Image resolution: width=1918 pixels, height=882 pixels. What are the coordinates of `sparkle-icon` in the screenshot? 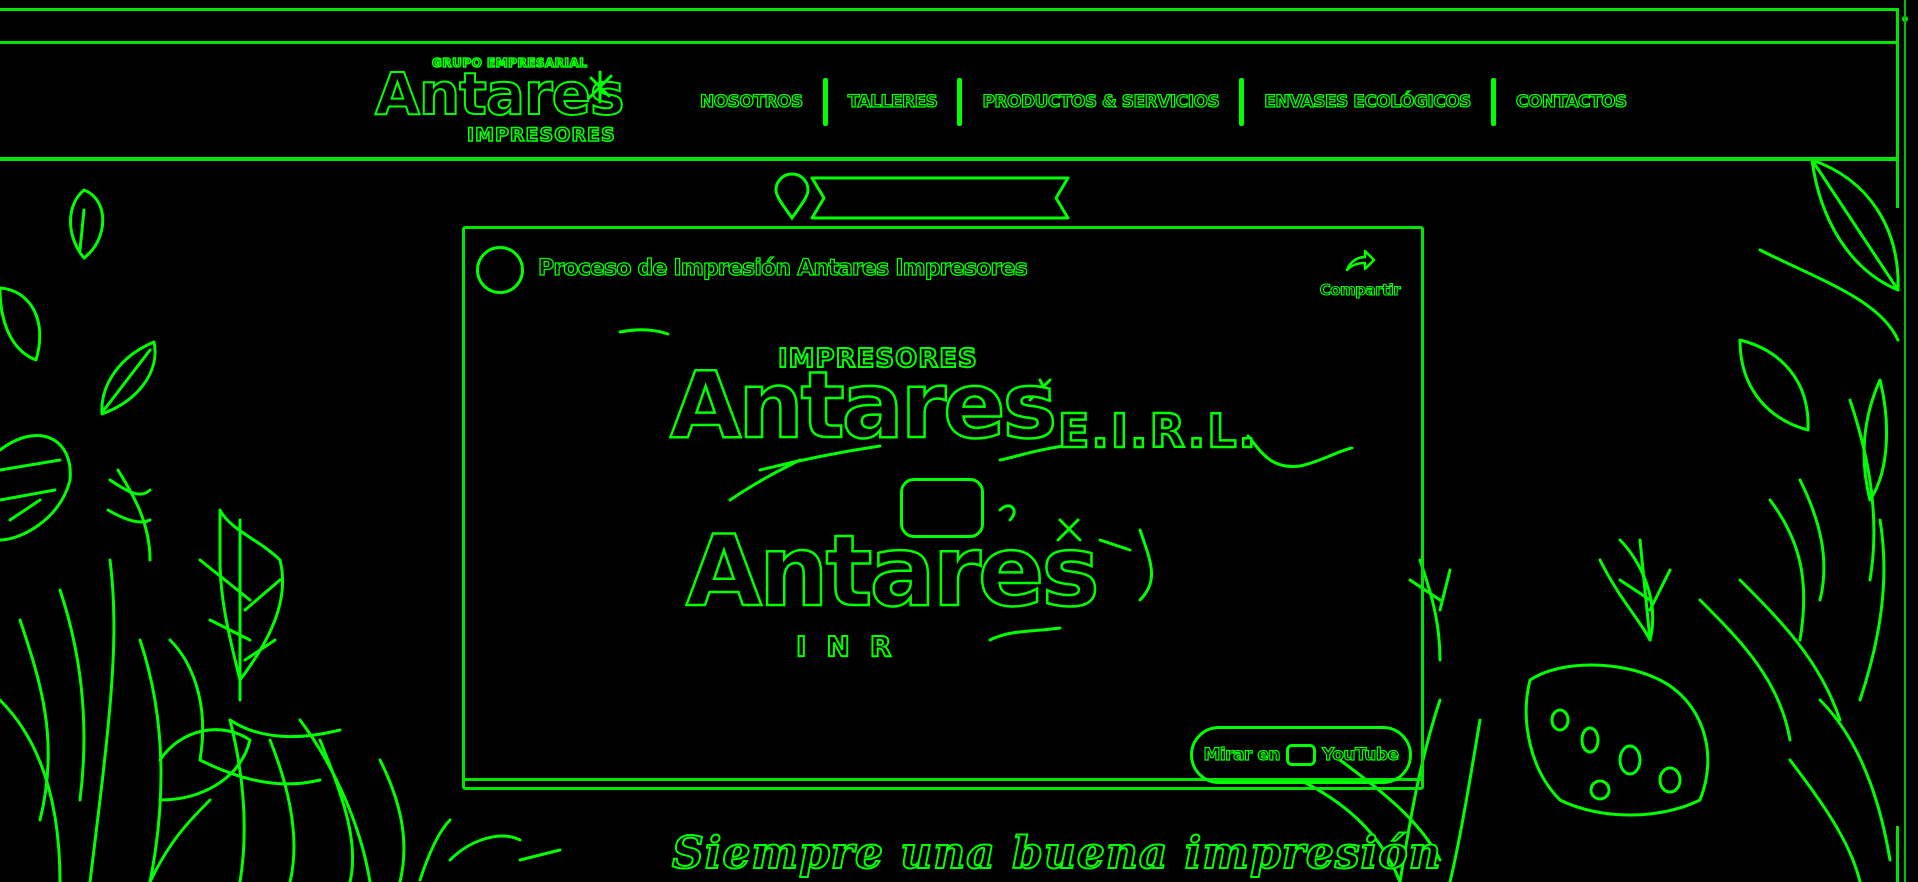 It's located at (600, 87).